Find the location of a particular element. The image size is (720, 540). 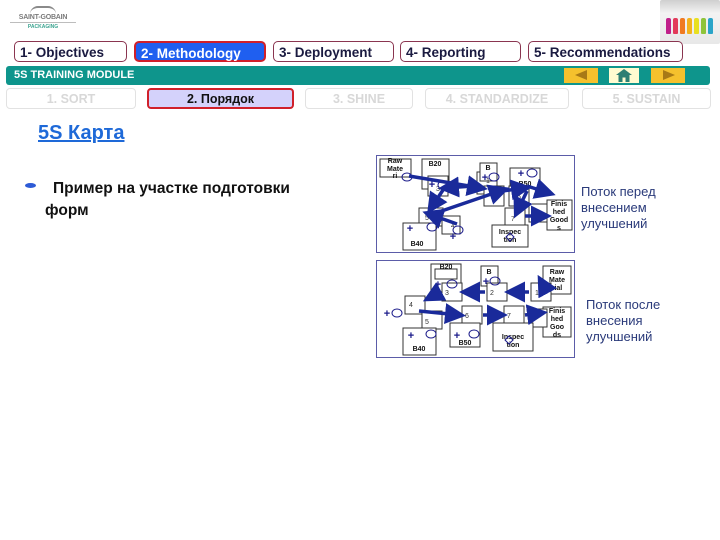

bottles-image is located at coordinates (690, 22).